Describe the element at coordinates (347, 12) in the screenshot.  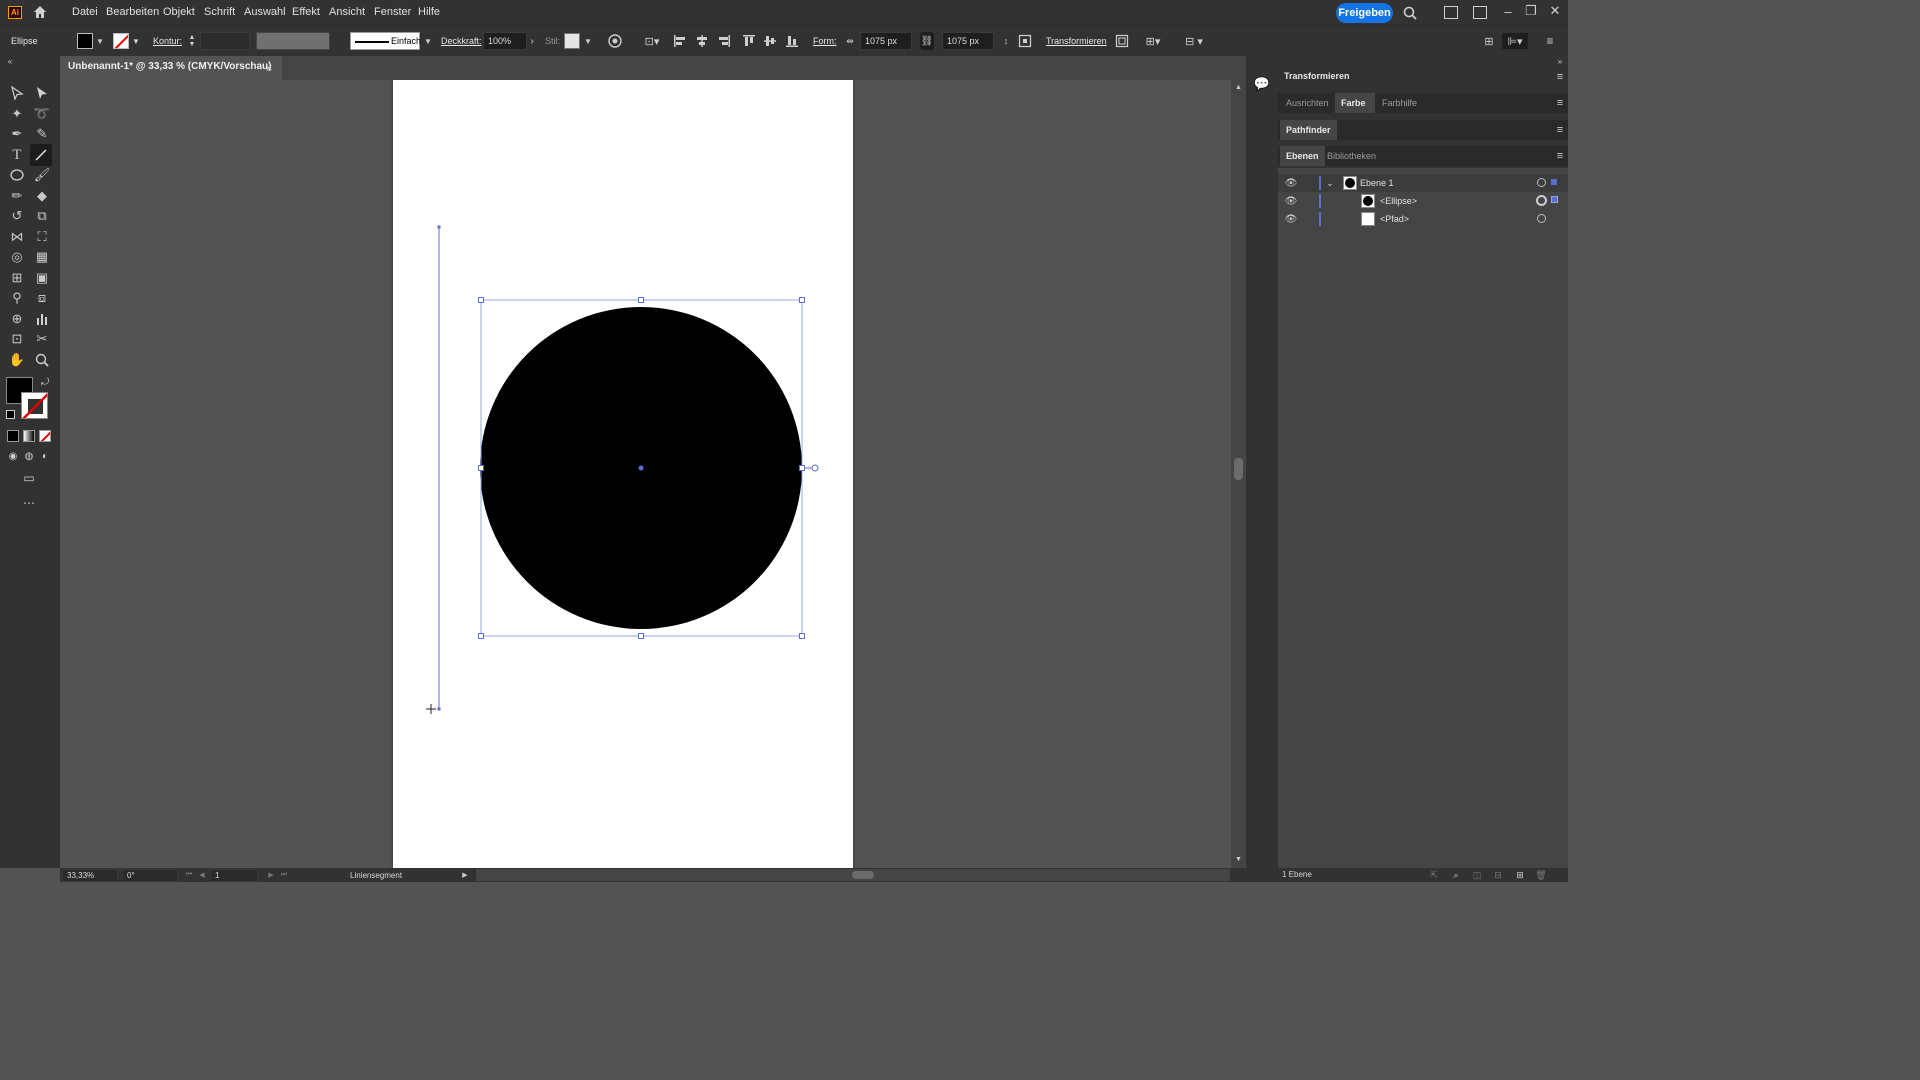
I see `menu-ansicht: Ansicht` at that location.